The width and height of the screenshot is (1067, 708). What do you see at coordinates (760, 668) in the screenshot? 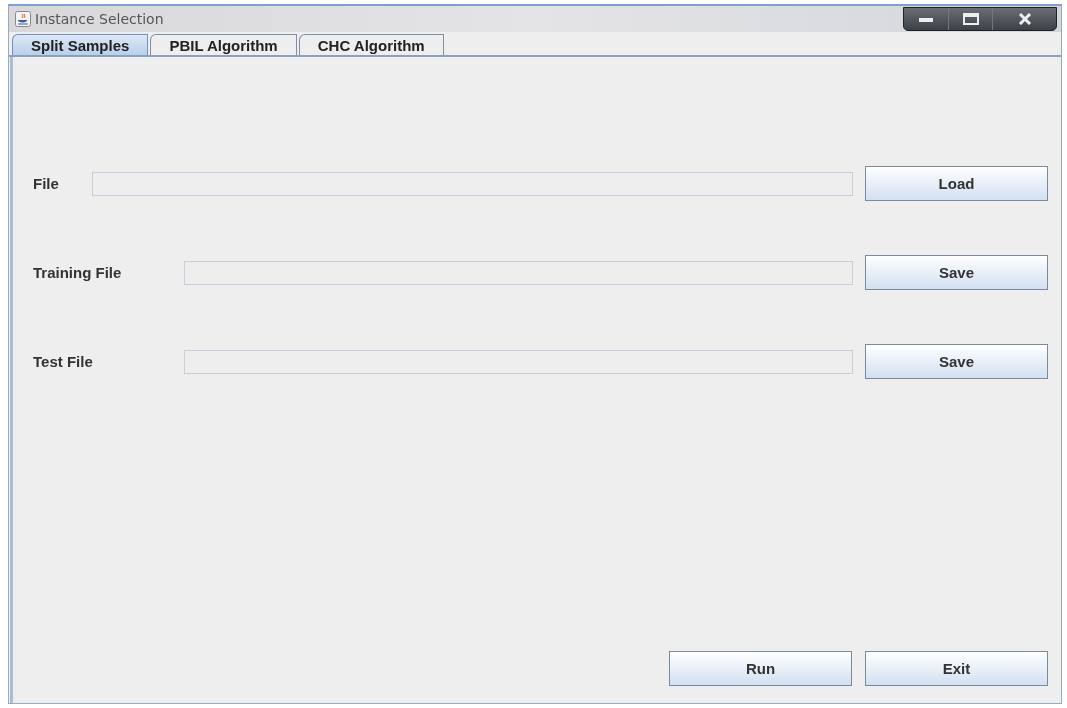
I see `action-button: Run` at bounding box center [760, 668].